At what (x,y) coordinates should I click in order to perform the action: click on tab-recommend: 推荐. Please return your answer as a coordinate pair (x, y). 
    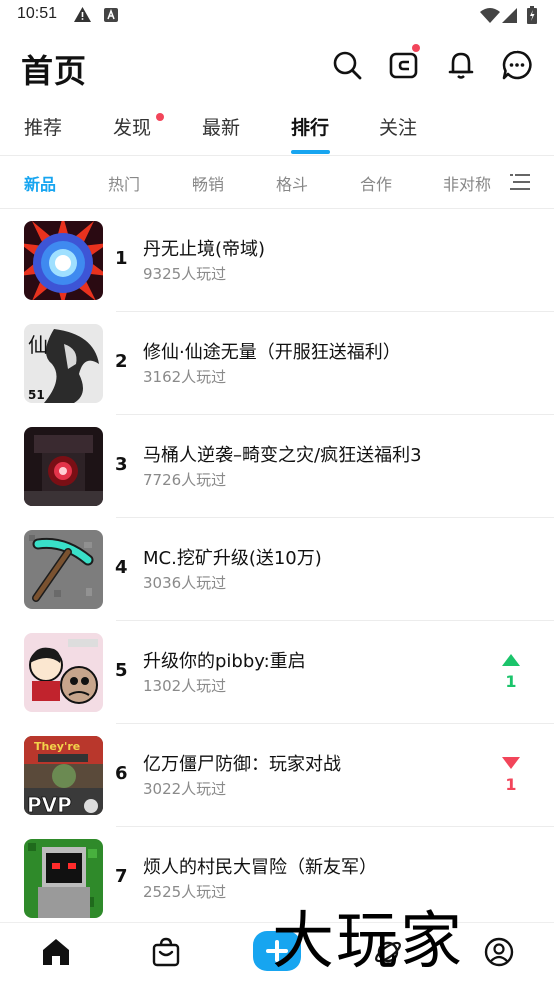
    Looking at the image, I should click on (43, 126).